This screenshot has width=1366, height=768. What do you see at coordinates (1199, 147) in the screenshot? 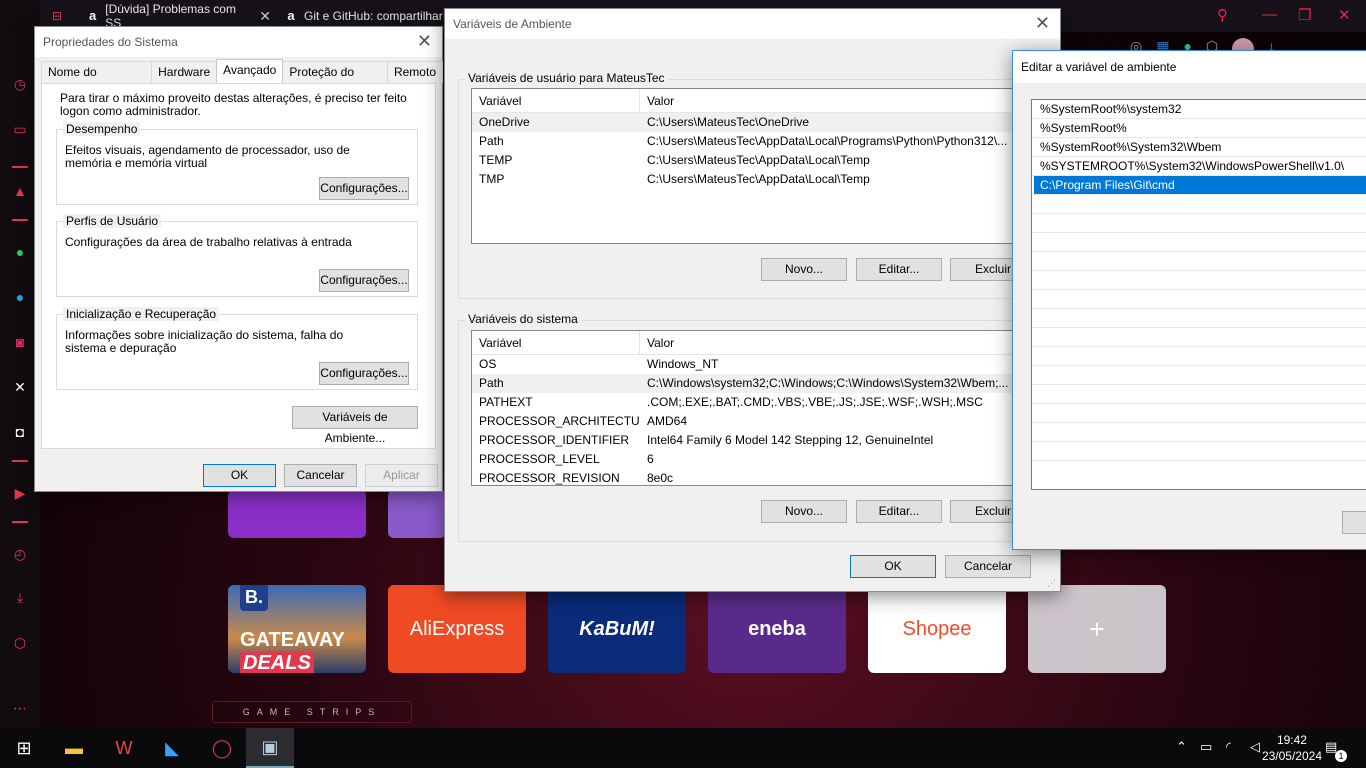
I see `list-item: %SystemRoot%\System32\Wbem` at bounding box center [1199, 147].